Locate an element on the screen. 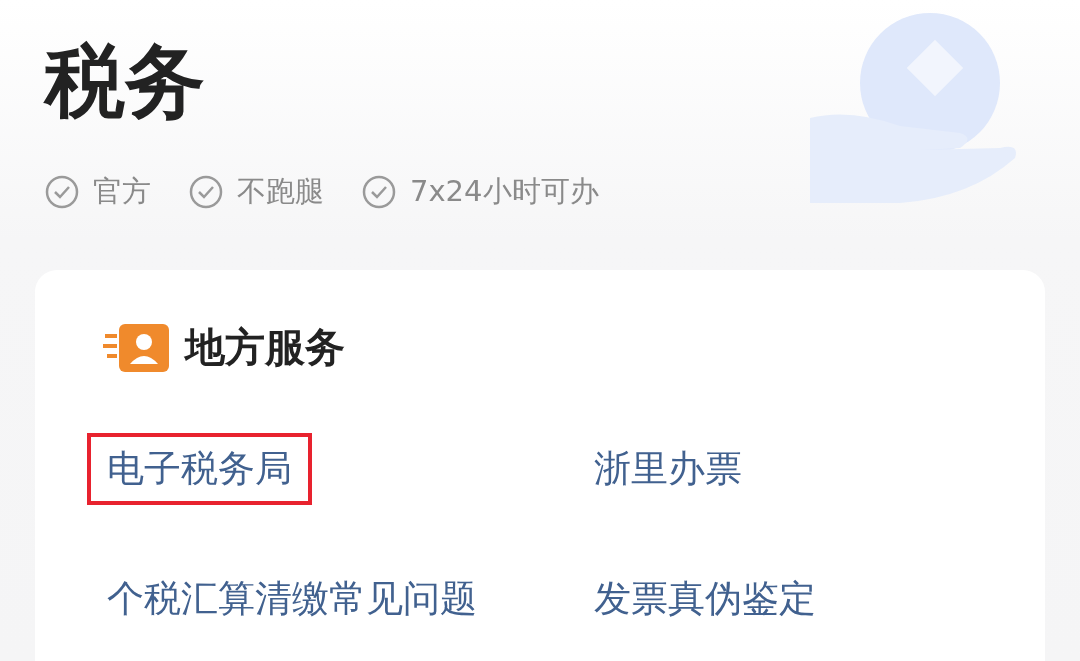  feature-label: 官方 is located at coordinates (122, 191).